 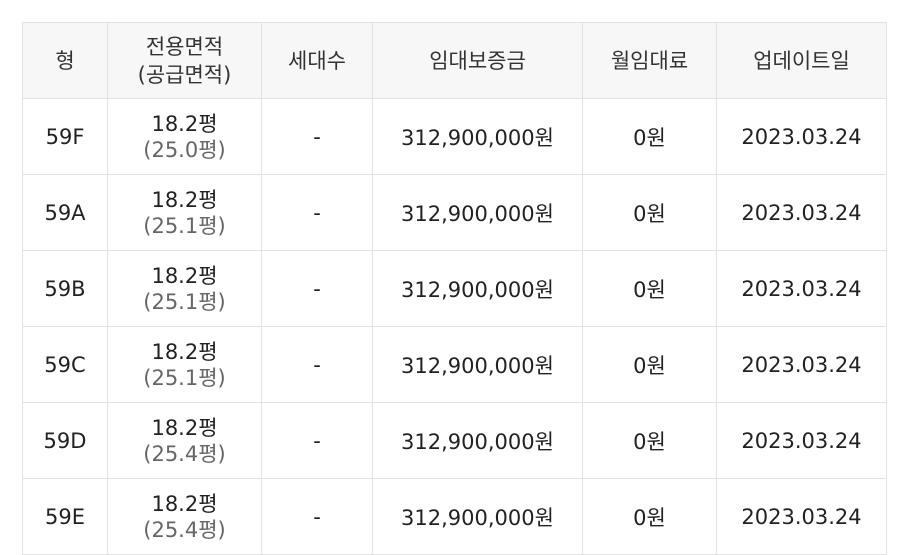 I want to click on cell-type: 59A, so click(x=65, y=212).